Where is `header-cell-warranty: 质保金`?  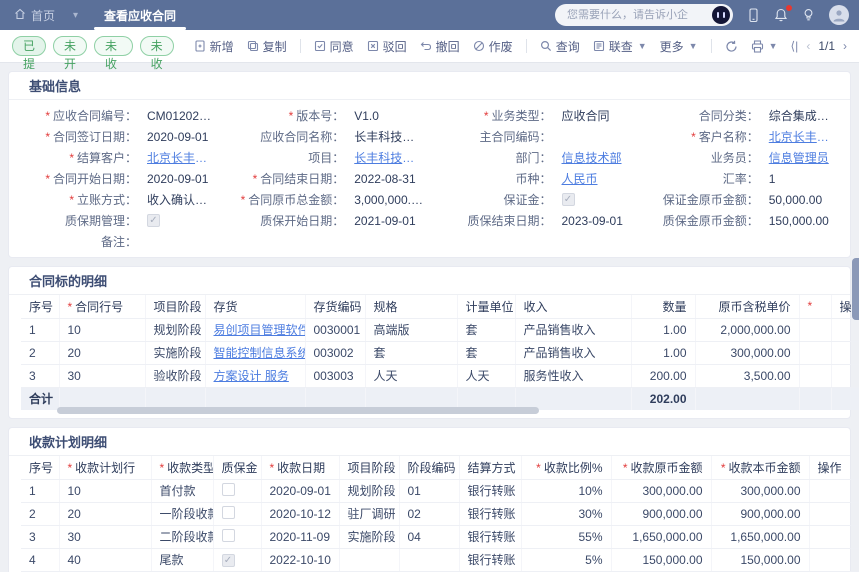 header-cell-warranty: 质保金 is located at coordinates (237, 468).